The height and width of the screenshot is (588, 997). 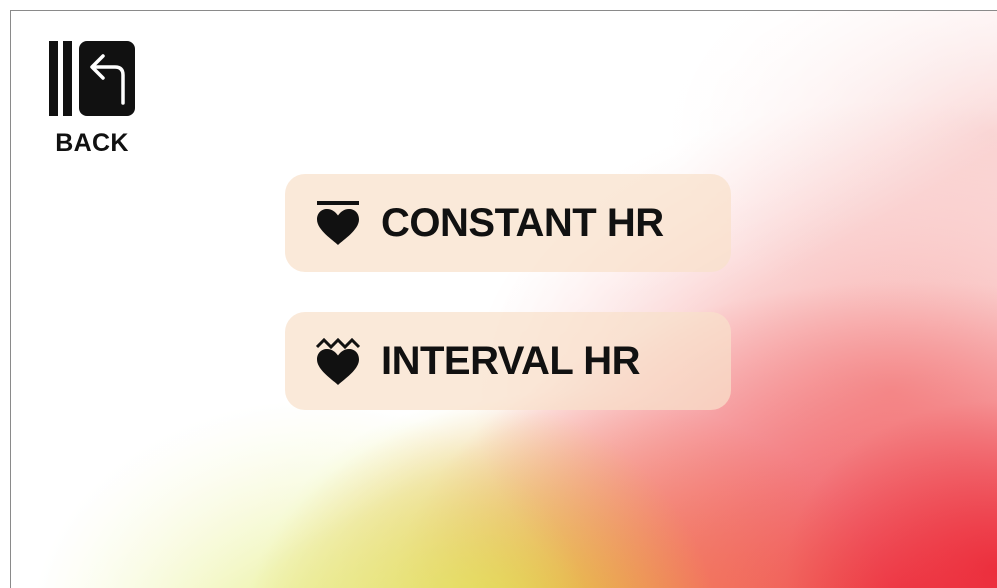 I want to click on interval-hr-label: INTERVAL HR, so click(x=510, y=360).